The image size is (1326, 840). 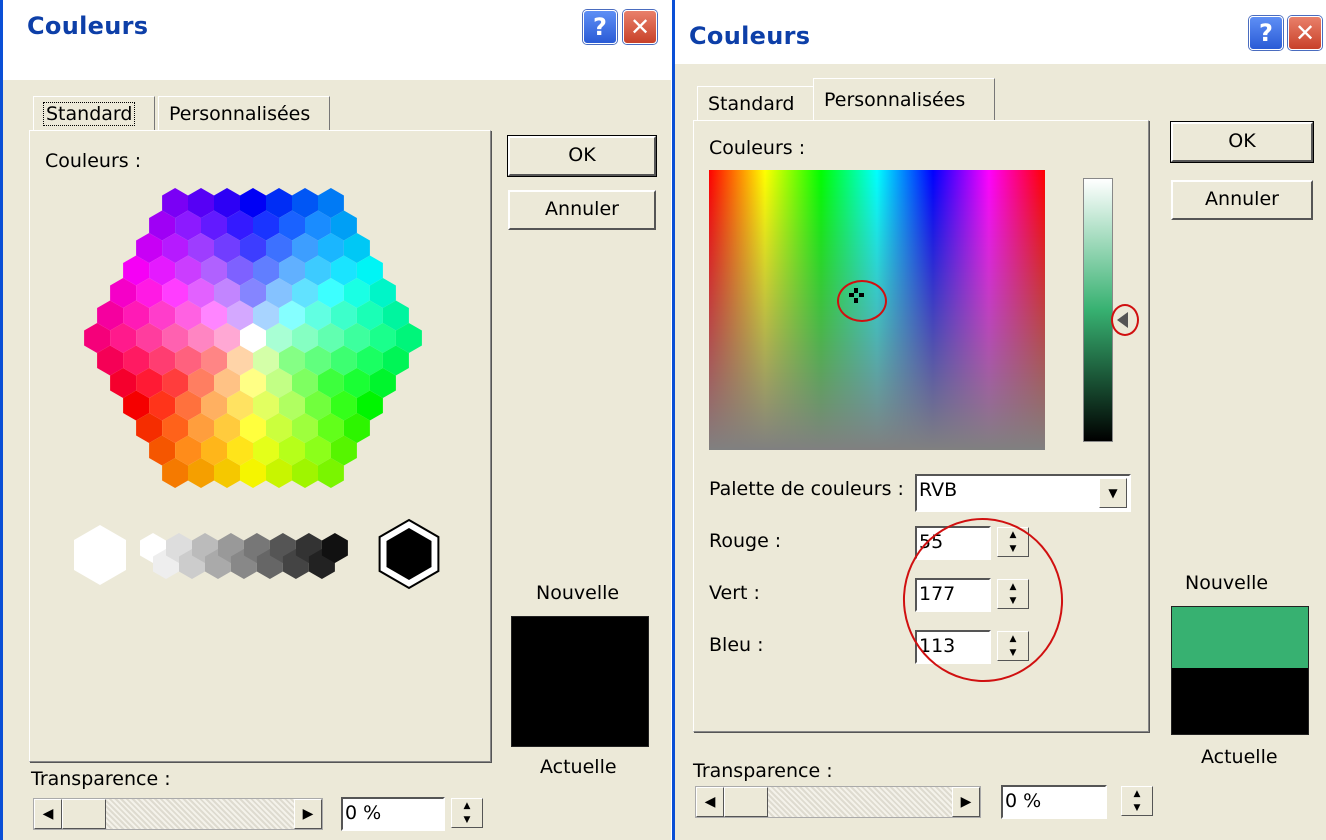 What do you see at coordinates (1023, 493) in the screenshot?
I see `palette-select: RVB ▼` at bounding box center [1023, 493].